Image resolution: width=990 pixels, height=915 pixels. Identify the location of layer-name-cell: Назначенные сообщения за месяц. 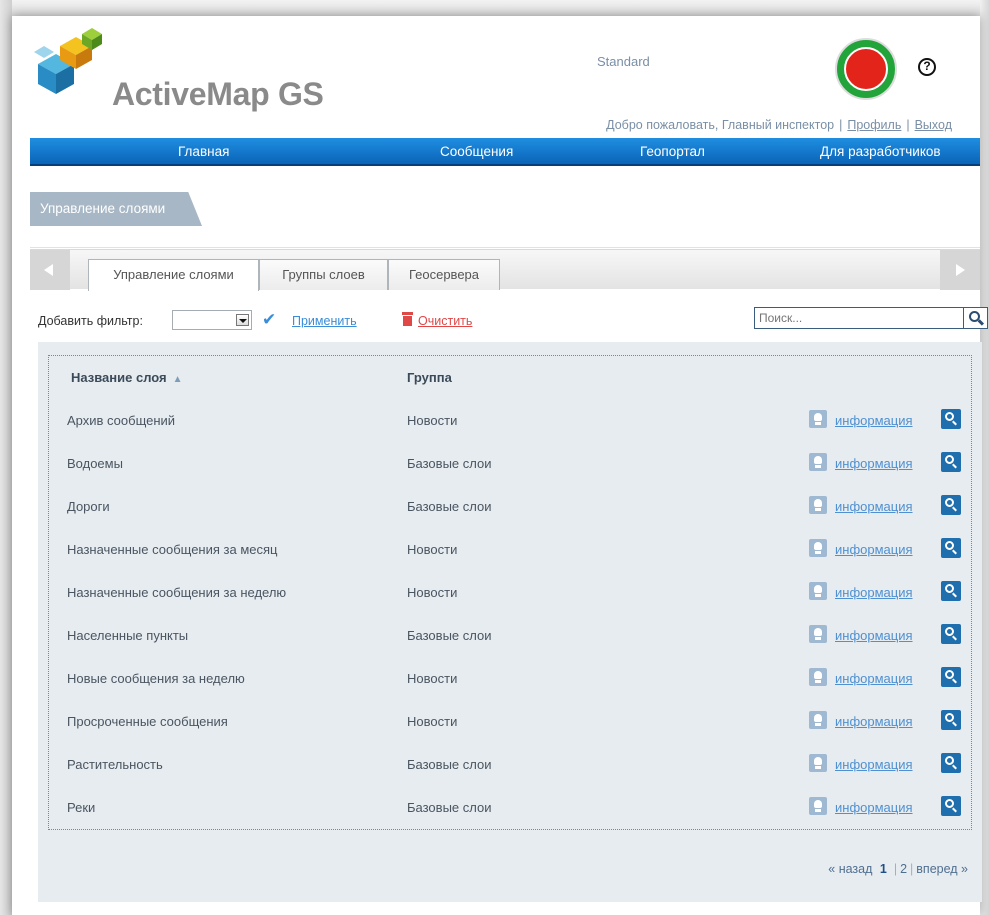
(172, 549).